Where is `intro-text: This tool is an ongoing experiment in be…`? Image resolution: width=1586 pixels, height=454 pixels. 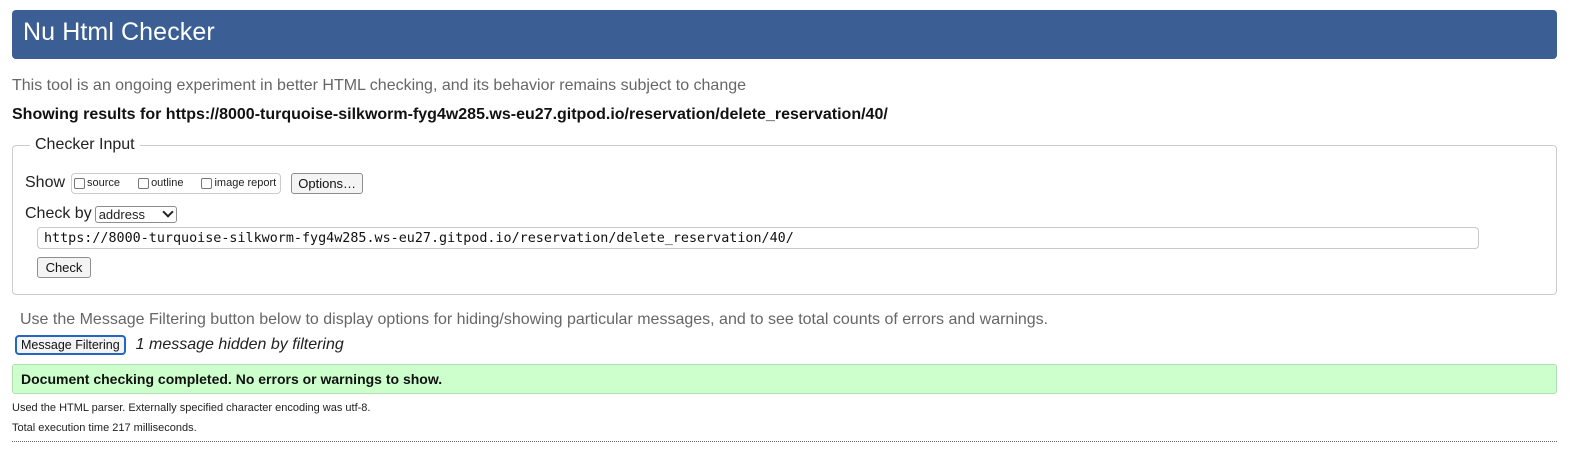 intro-text: This tool is an ongoing experiment in be… is located at coordinates (379, 85).